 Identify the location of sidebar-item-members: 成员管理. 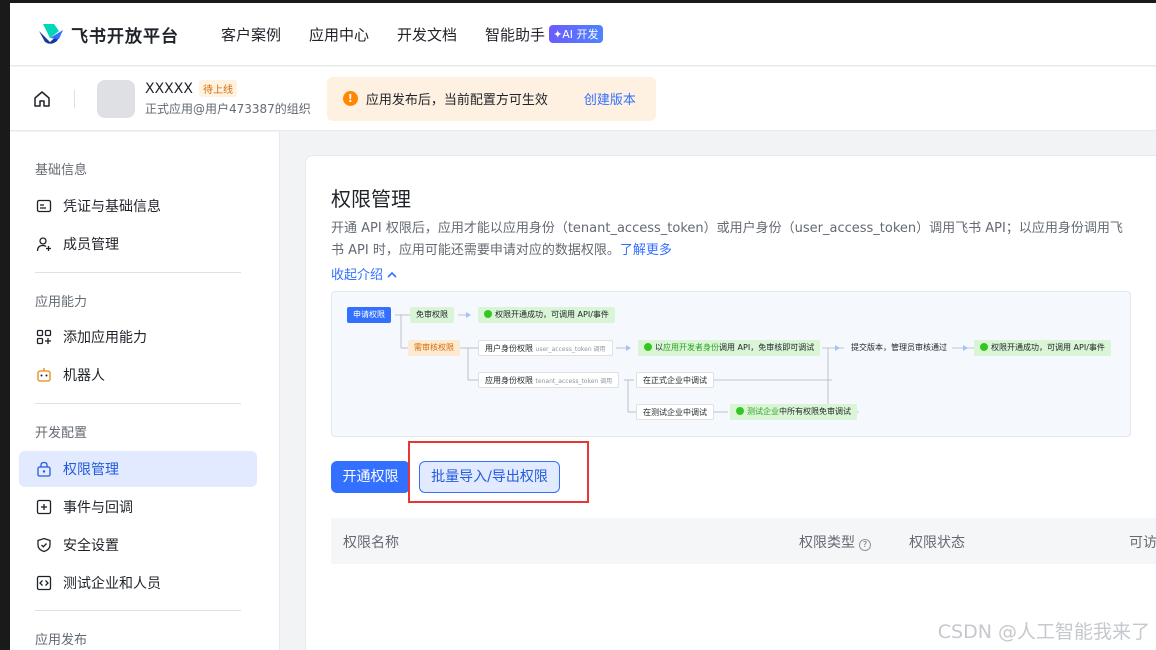
(138, 244).